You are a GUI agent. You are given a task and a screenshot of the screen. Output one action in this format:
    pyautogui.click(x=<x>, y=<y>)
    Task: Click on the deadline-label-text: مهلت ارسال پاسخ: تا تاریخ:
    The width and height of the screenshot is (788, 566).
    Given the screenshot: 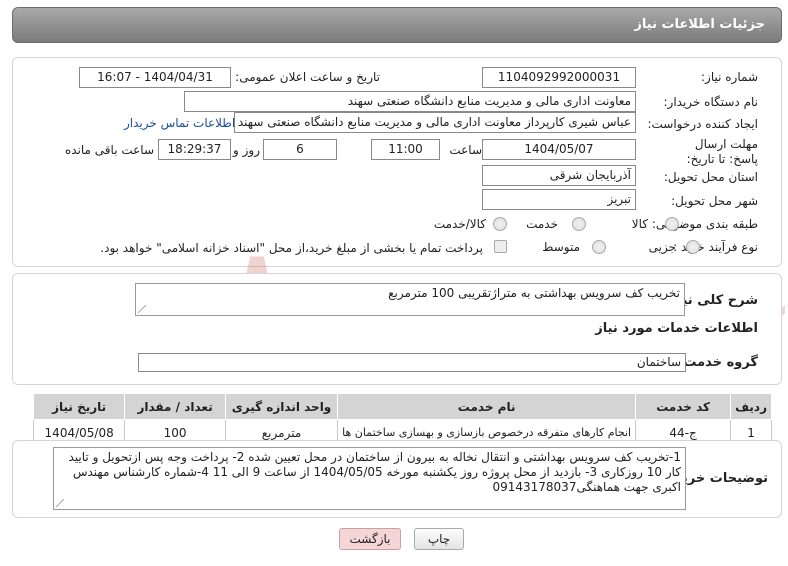 What is the action you would take?
    pyautogui.click(x=722, y=151)
    